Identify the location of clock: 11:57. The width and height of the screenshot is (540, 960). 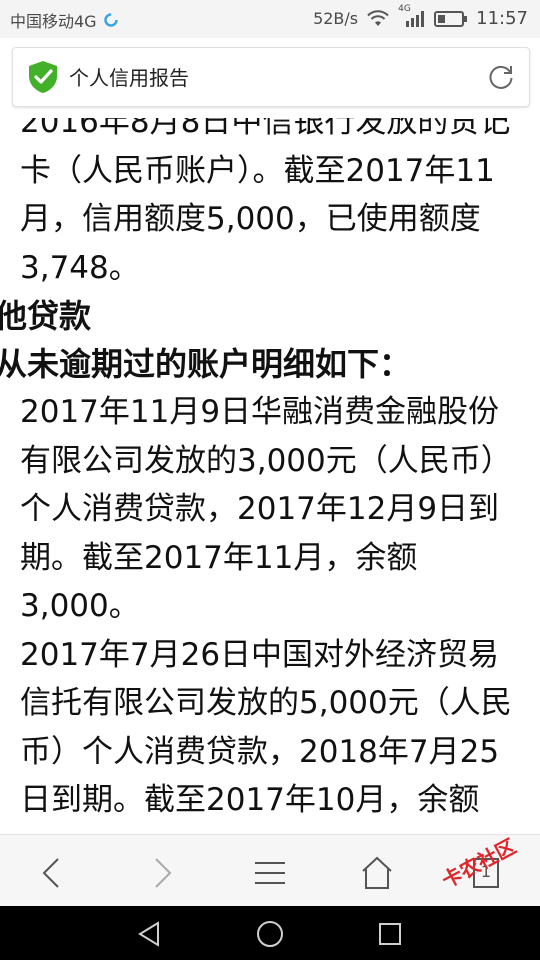
(502, 18).